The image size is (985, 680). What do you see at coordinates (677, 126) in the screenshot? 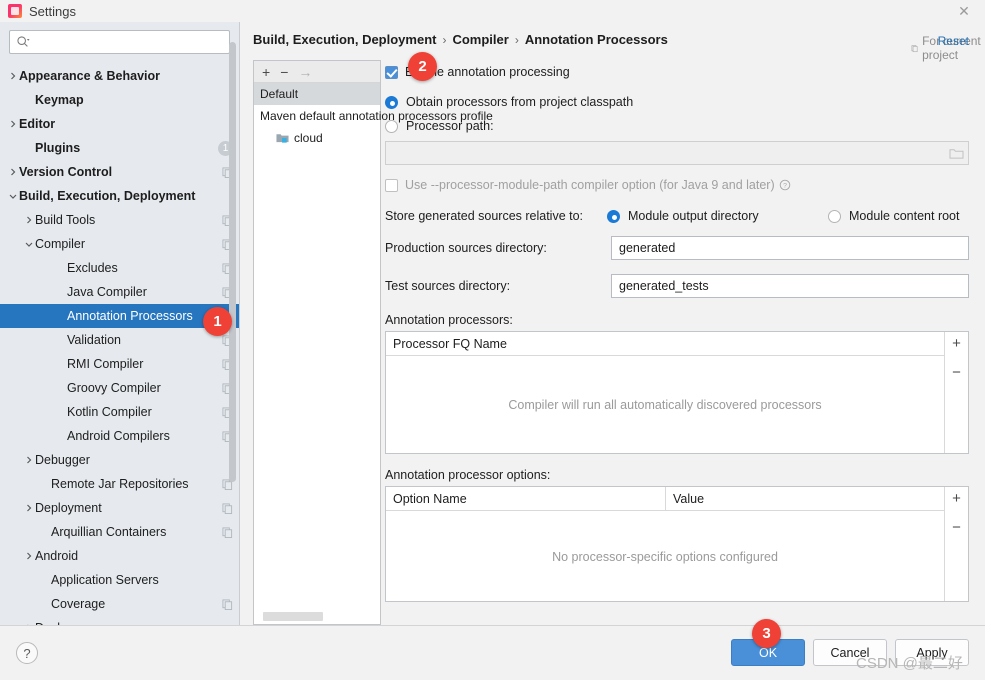
I see `processor-path-row: Processor path:` at bounding box center [677, 126].